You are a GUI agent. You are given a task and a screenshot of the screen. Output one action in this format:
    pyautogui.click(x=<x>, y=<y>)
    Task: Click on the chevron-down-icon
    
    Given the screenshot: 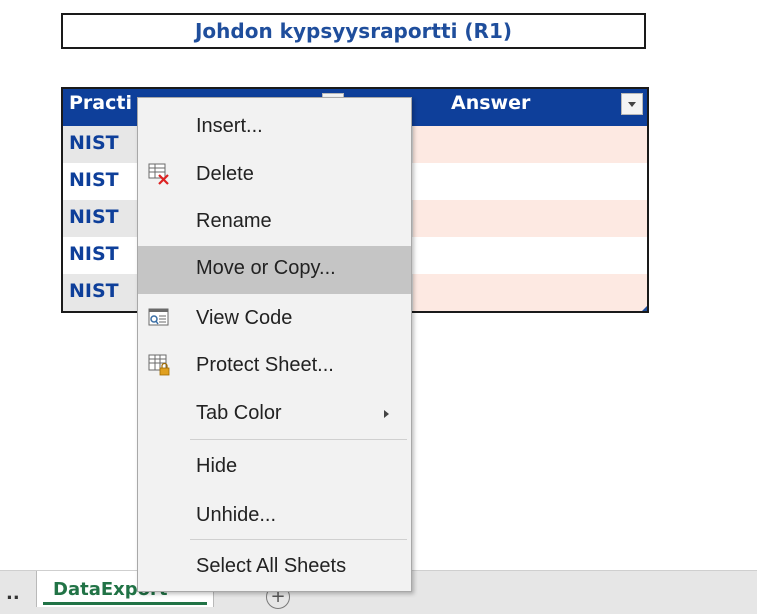 What is the action you would take?
    pyautogui.click(x=632, y=104)
    